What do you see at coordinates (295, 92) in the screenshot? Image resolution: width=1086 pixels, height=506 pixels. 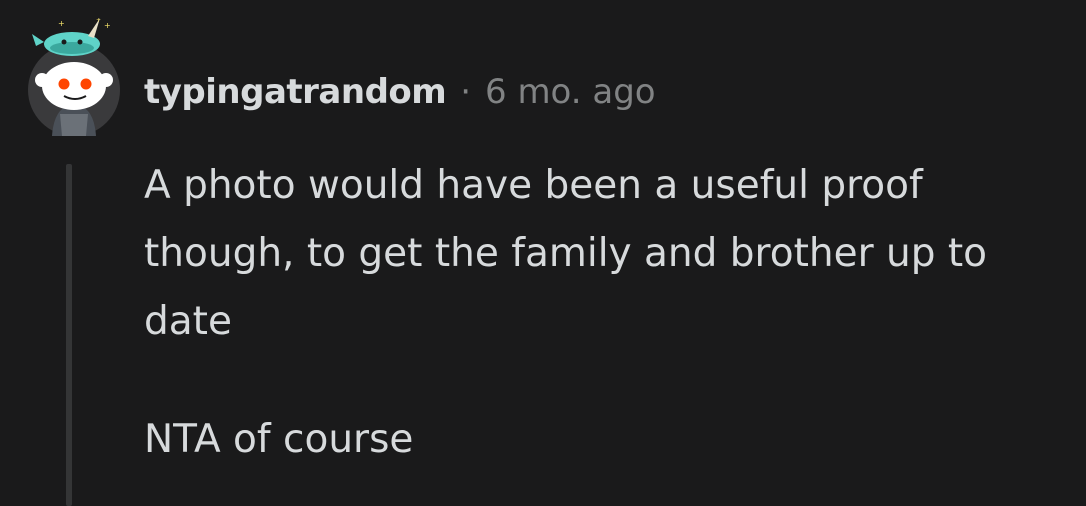 I see `username-link: typingatrandom` at bounding box center [295, 92].